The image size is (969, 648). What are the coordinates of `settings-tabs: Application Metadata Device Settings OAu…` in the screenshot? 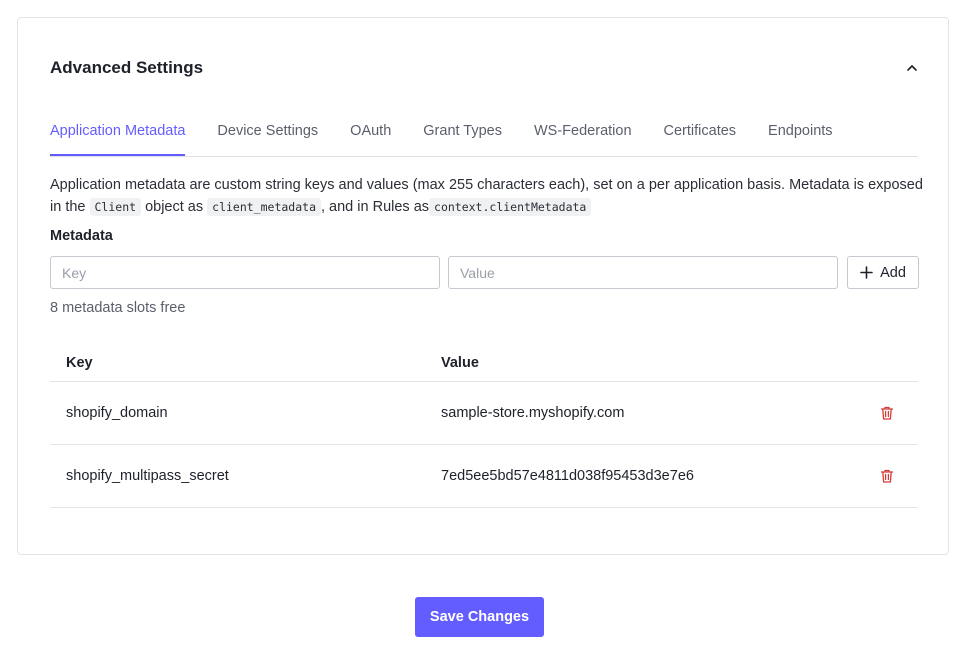 It's located at (484, 136).